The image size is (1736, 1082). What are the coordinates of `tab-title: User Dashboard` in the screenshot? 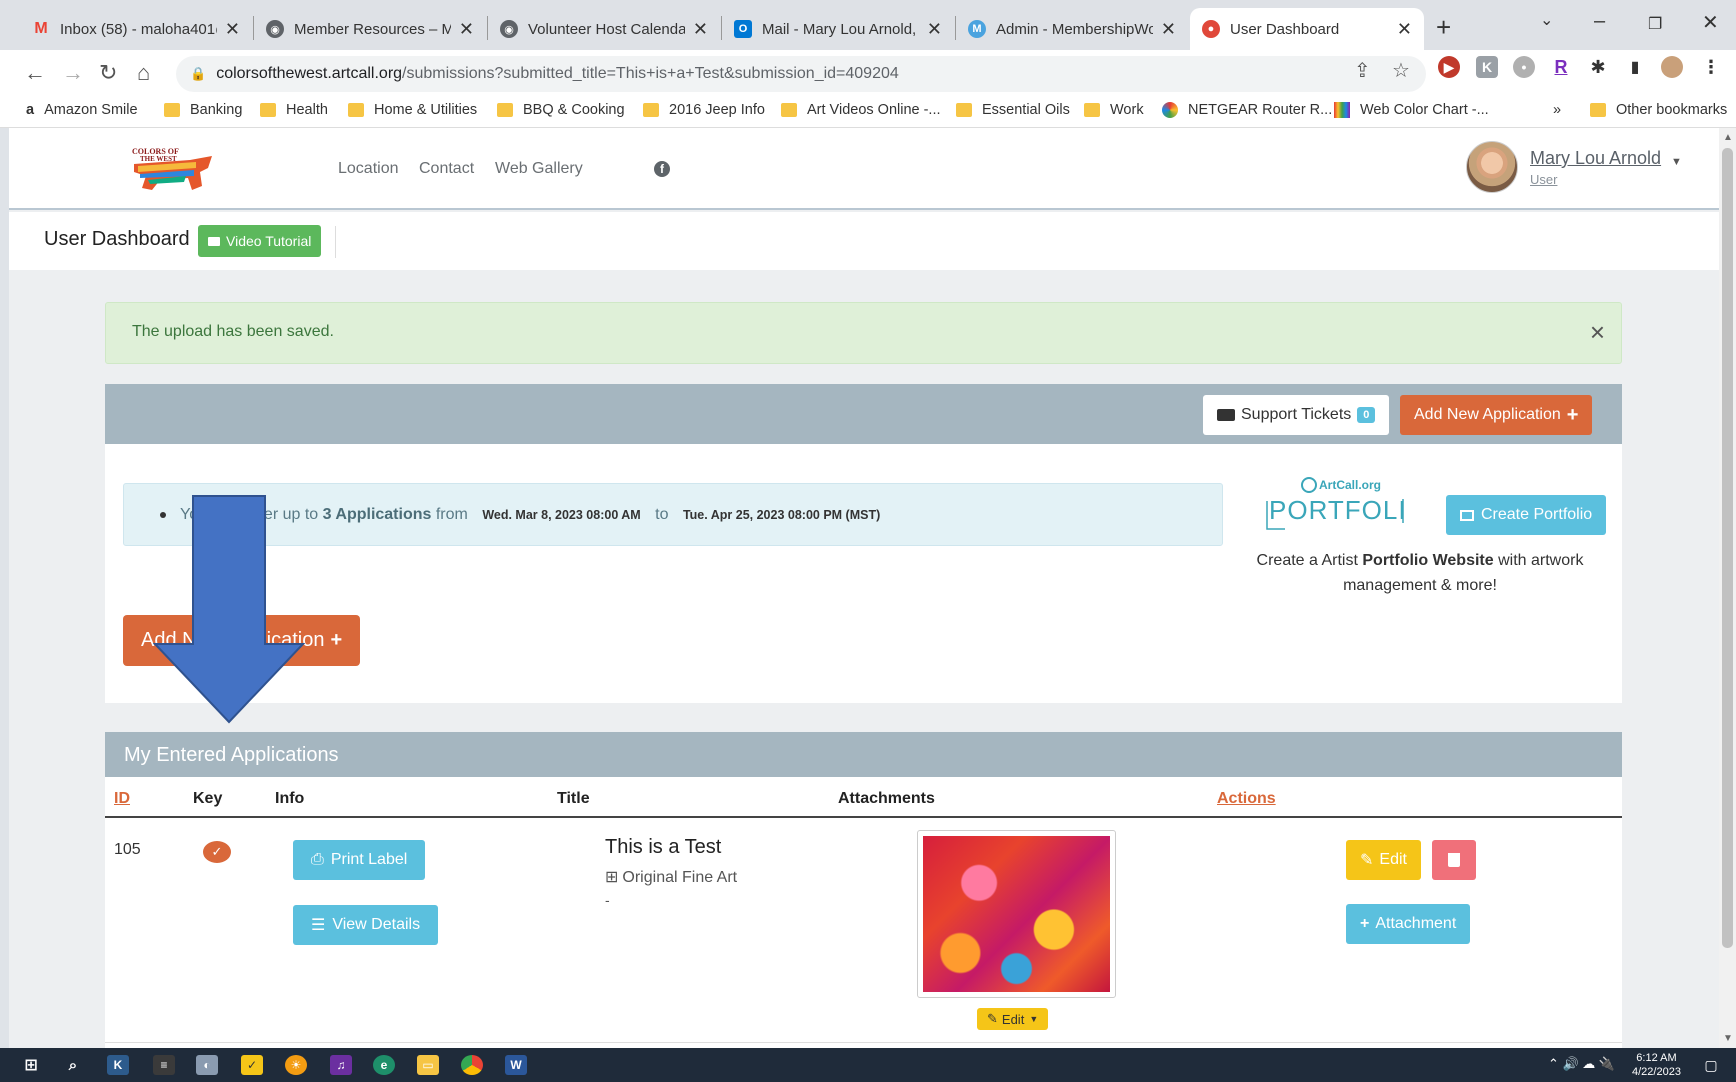 It's located at (1285, 29).